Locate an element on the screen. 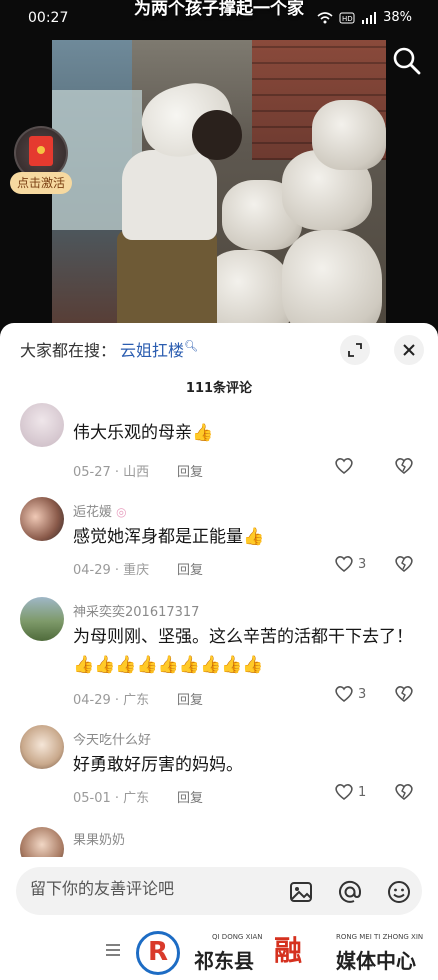 The height and width of the screenshot is (980, 438). search-small-icon: 🔍︎ is located at coordinates (191, 346).